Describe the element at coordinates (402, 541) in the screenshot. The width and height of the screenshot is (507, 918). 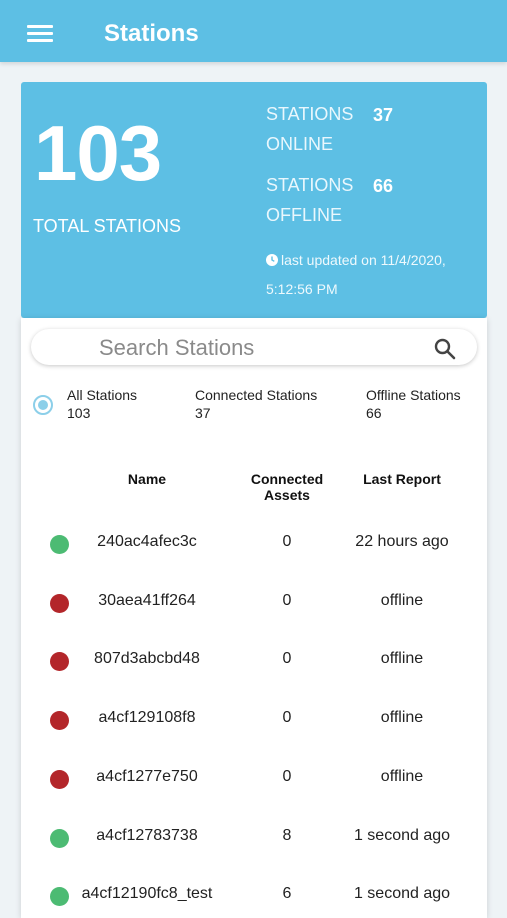
I see `last-report-text: 22 hours ago` at that location.